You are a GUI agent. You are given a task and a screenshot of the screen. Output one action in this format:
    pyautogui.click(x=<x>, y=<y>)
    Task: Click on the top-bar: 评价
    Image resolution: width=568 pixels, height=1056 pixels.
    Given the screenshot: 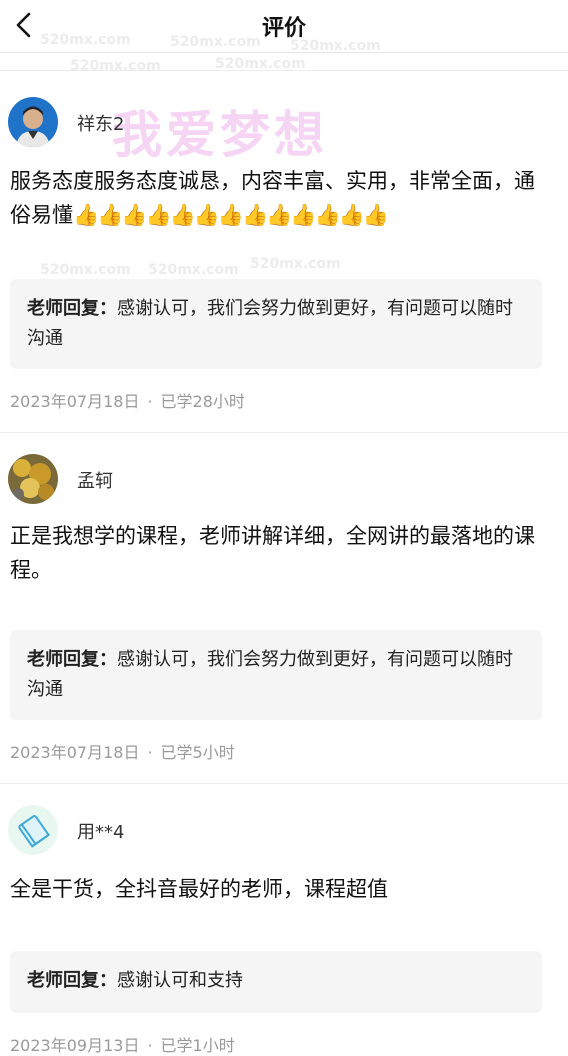 What is the action you would take?
    pyautogui.click(x=284, y=26)
    